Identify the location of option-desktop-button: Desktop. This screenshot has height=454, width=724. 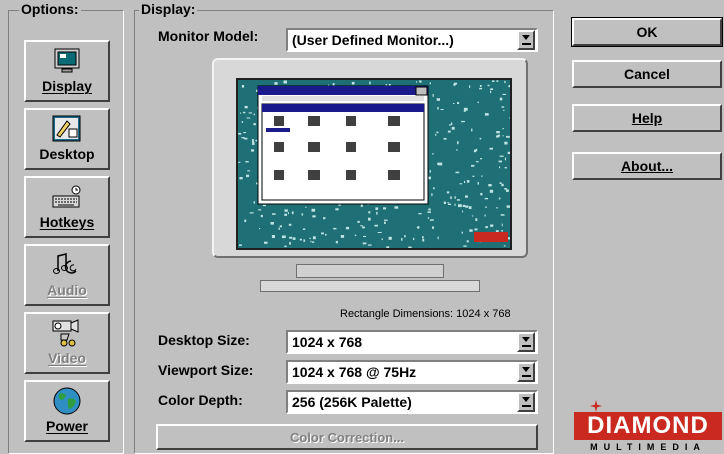
(67, 139).